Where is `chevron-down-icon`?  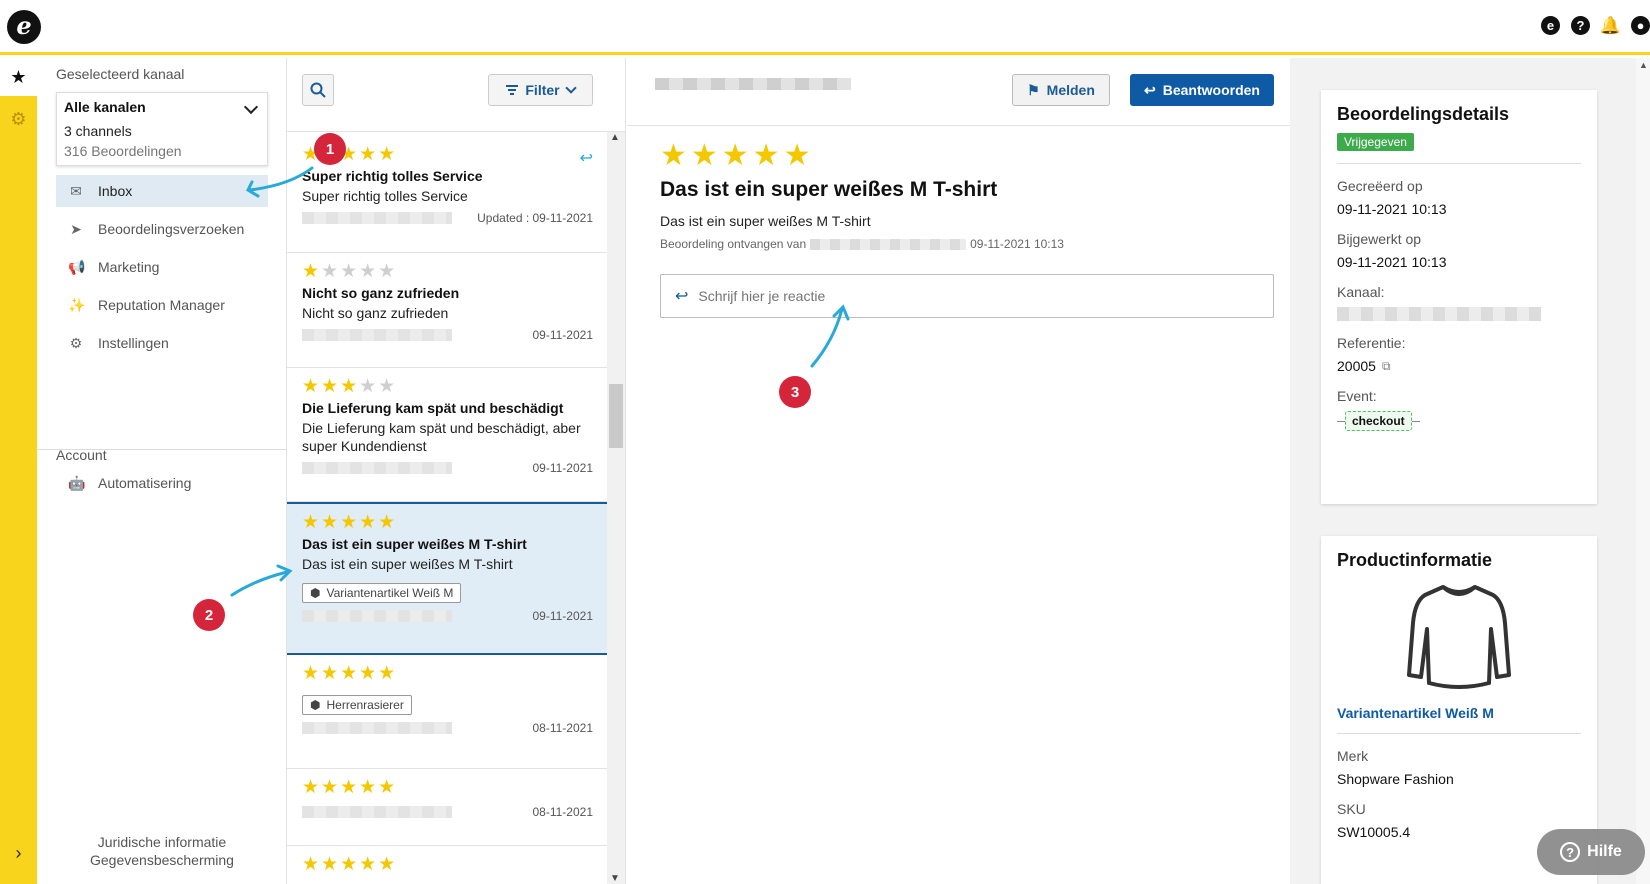 chevron-down-icon is located at coordinates (570, 88).